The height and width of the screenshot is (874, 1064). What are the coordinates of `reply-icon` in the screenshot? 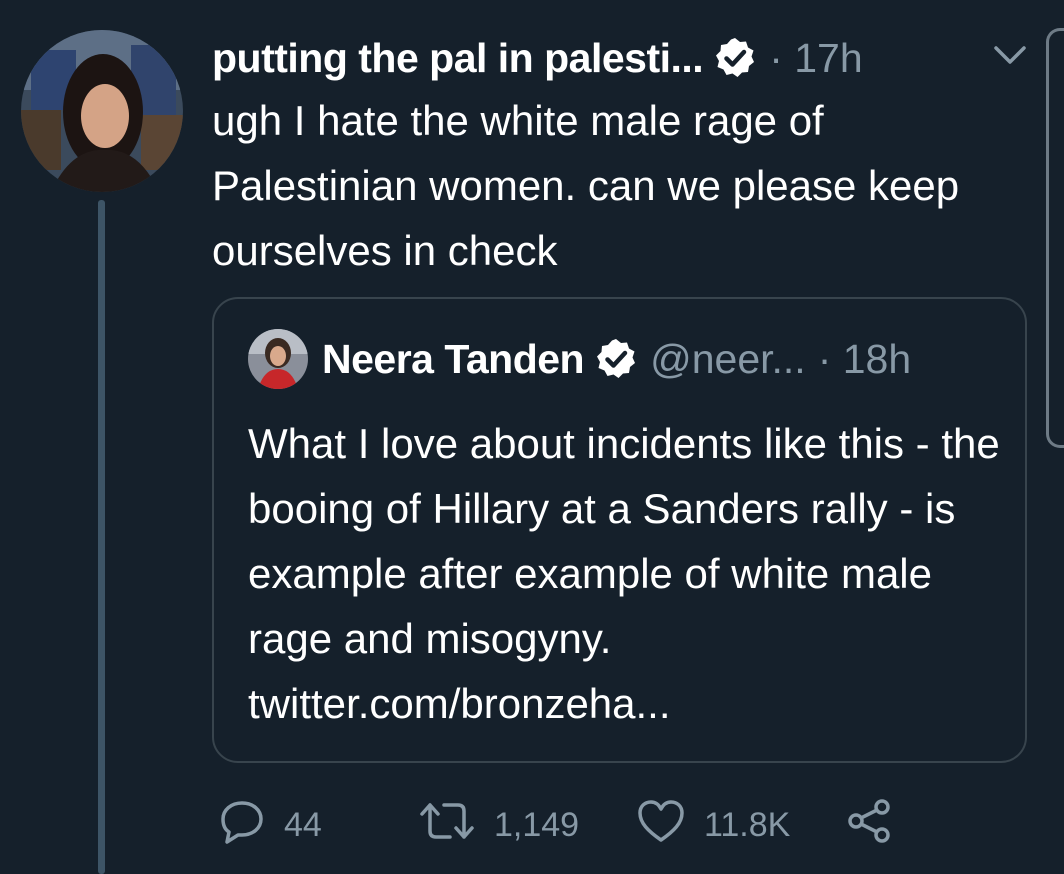 It's located at (242, 825).